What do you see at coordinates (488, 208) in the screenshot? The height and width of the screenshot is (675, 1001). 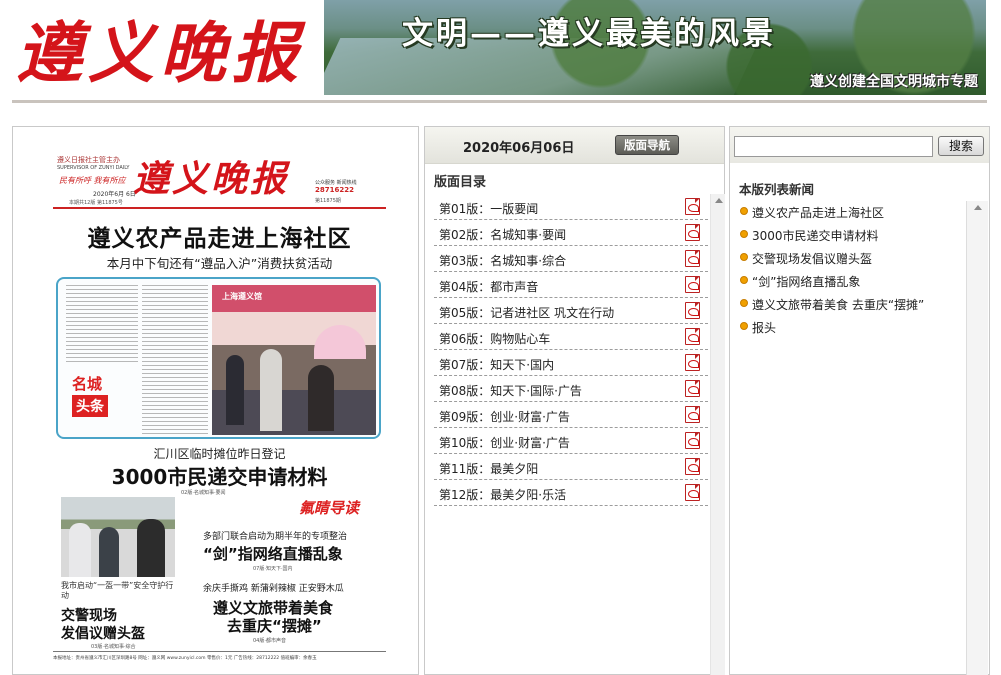 I see `page-list-label: 第01版：一版要闻` at bounding box center [488, 208].